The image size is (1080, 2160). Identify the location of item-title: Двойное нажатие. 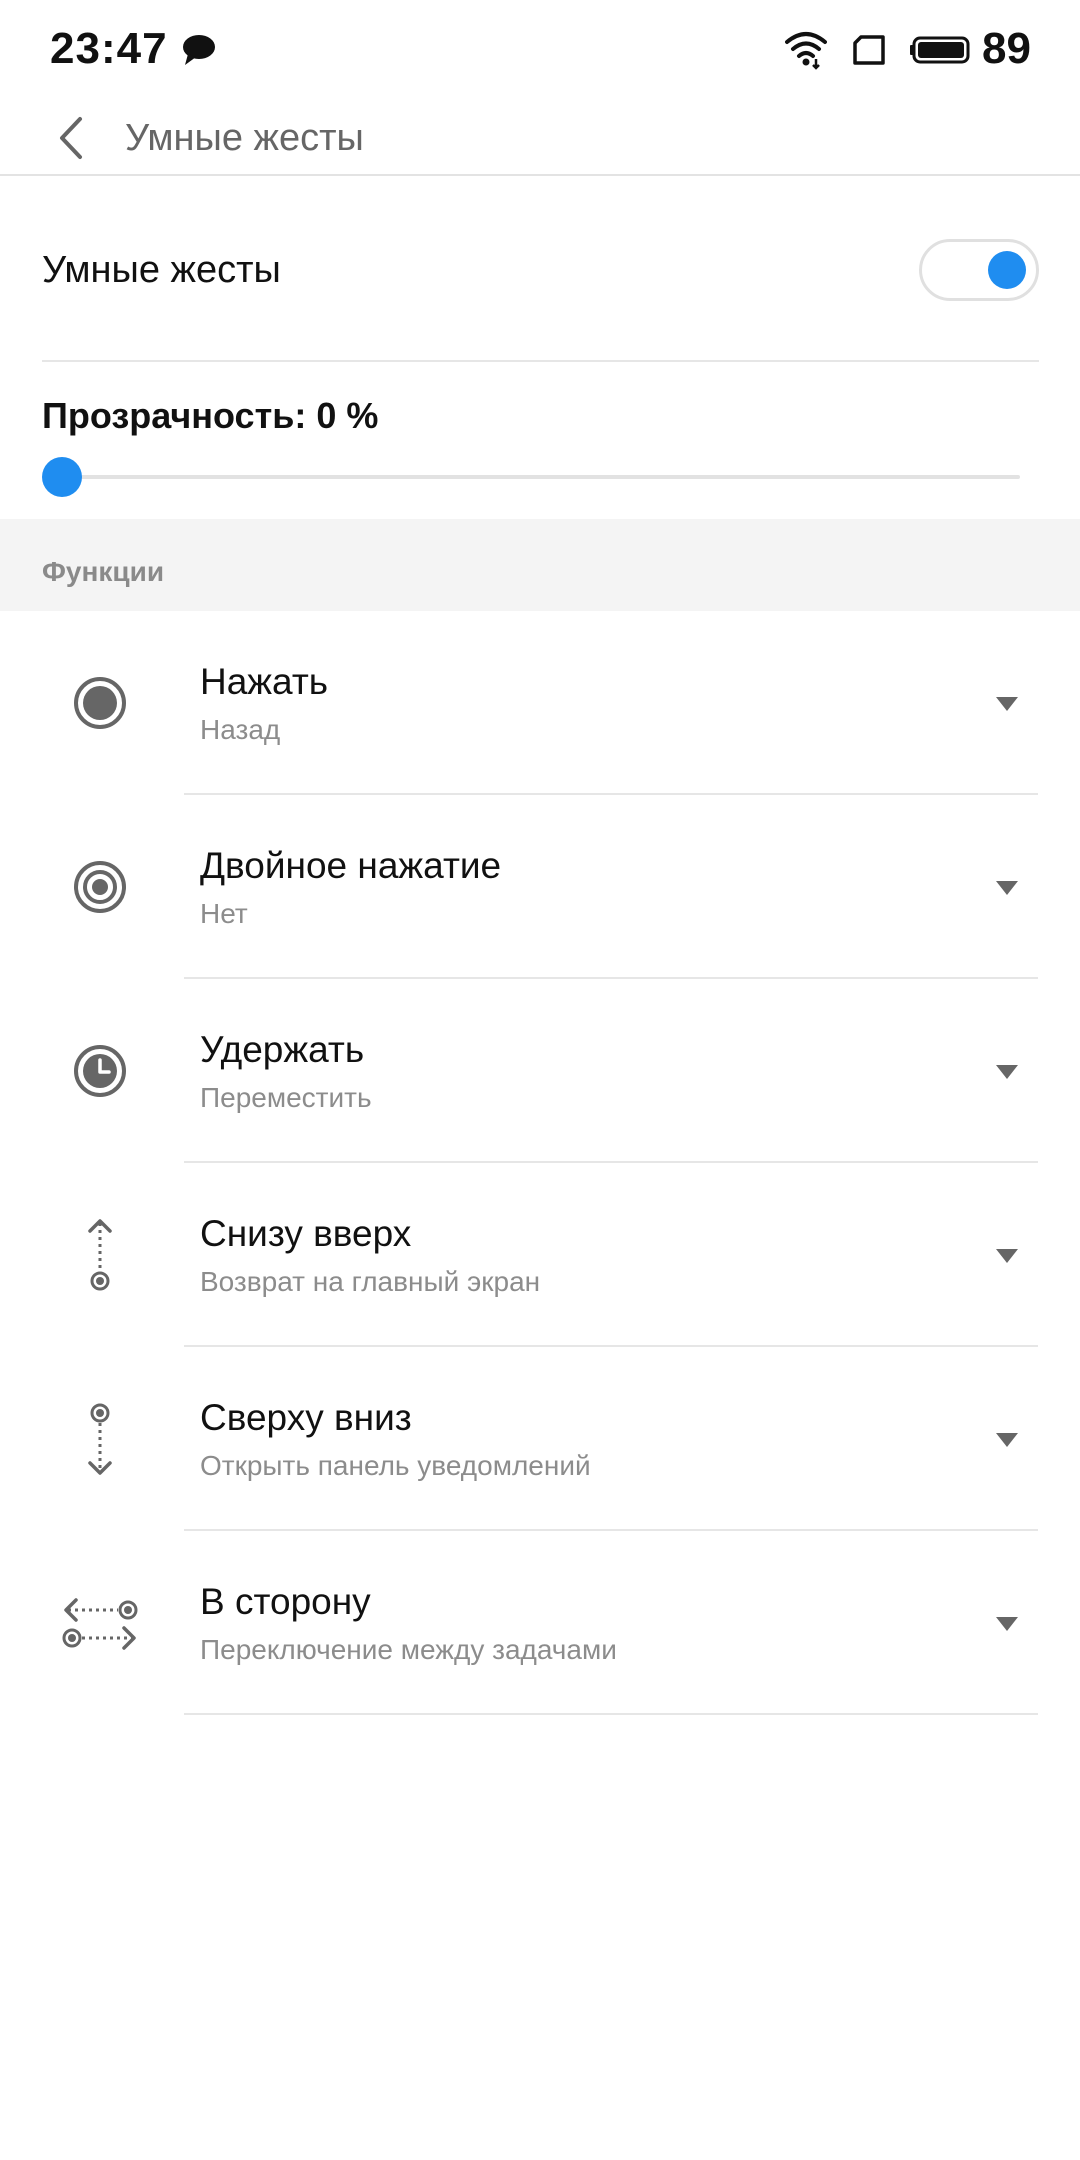
(351, 865).